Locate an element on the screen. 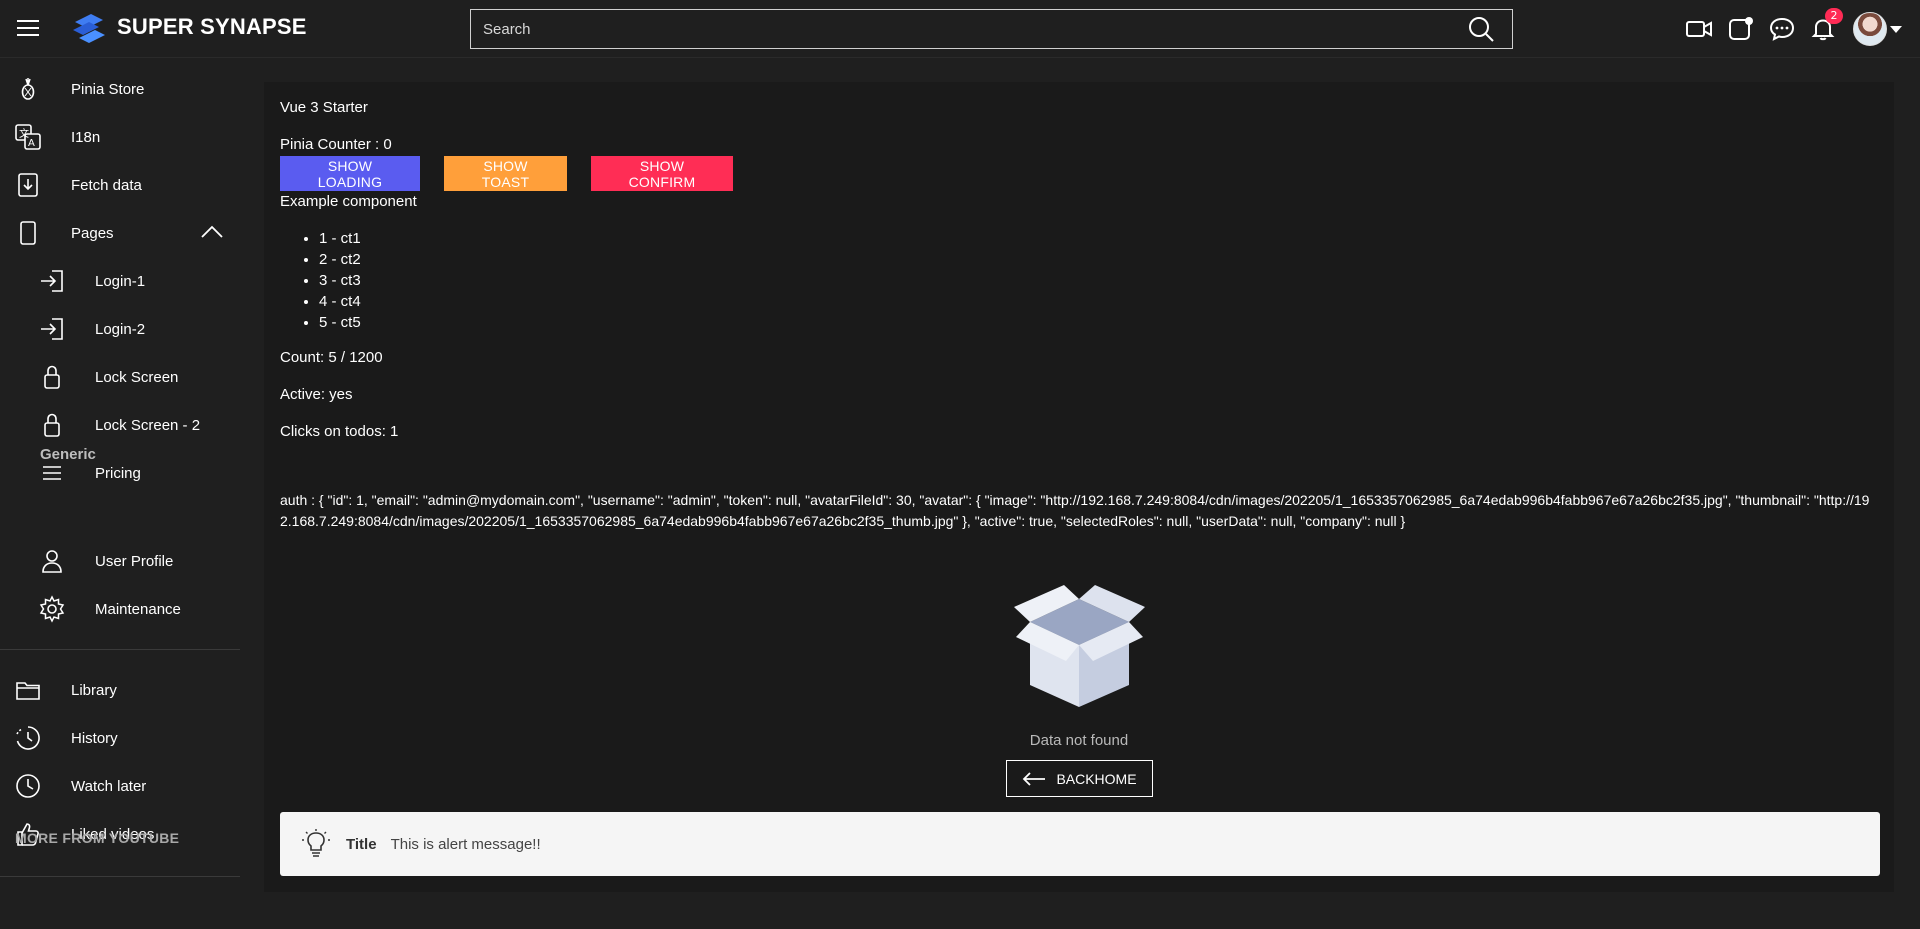  sidebar-item-label: Maintenance is located at coordinates (138, 609).